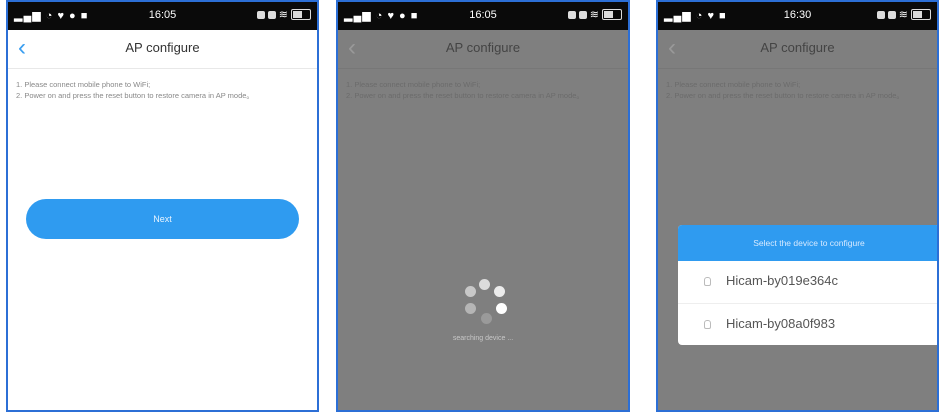  I want to click on device-item: Hicam-by019e364c, so click(807, 282).